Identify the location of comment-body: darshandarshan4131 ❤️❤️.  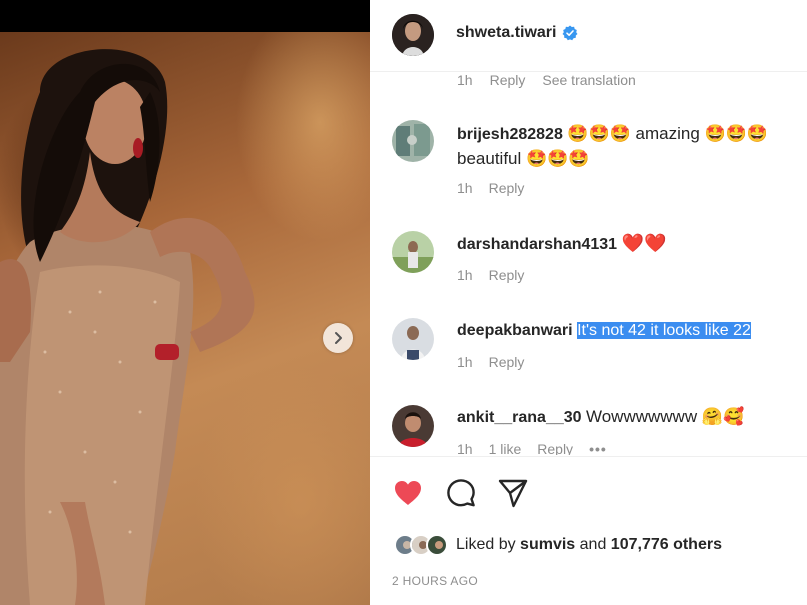
(632, 244).